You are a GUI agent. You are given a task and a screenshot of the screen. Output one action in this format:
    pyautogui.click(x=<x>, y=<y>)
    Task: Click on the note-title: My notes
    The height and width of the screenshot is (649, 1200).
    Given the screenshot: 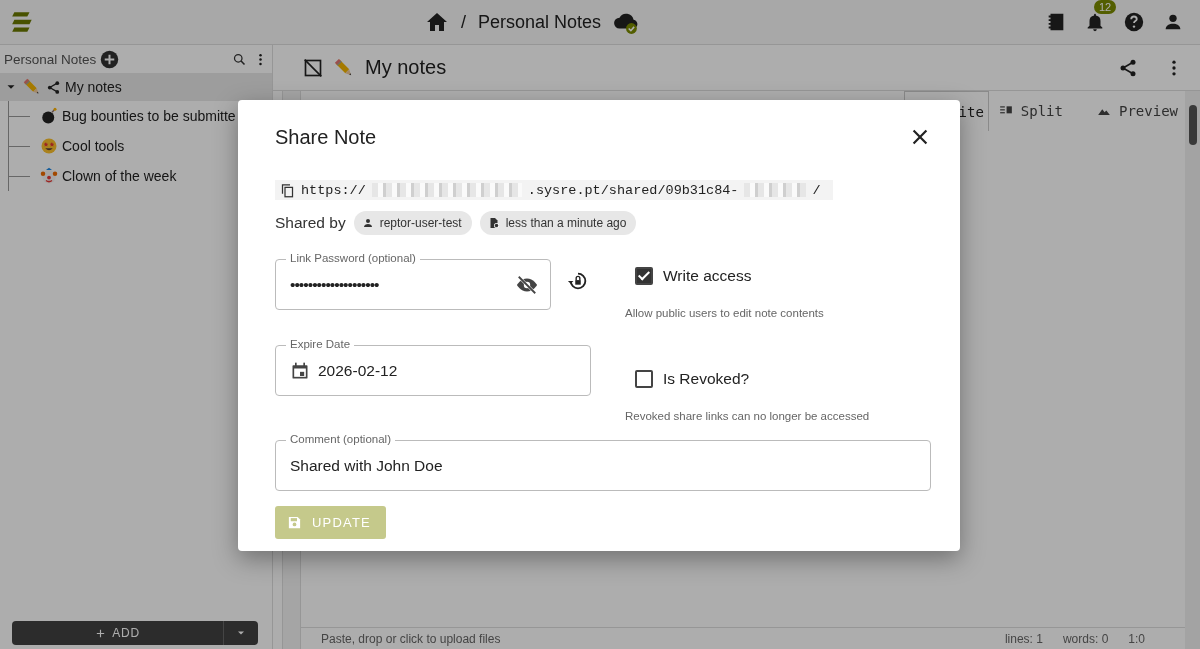 What is the action you would take?
    pyautogui.click(x=406, y=67)
    